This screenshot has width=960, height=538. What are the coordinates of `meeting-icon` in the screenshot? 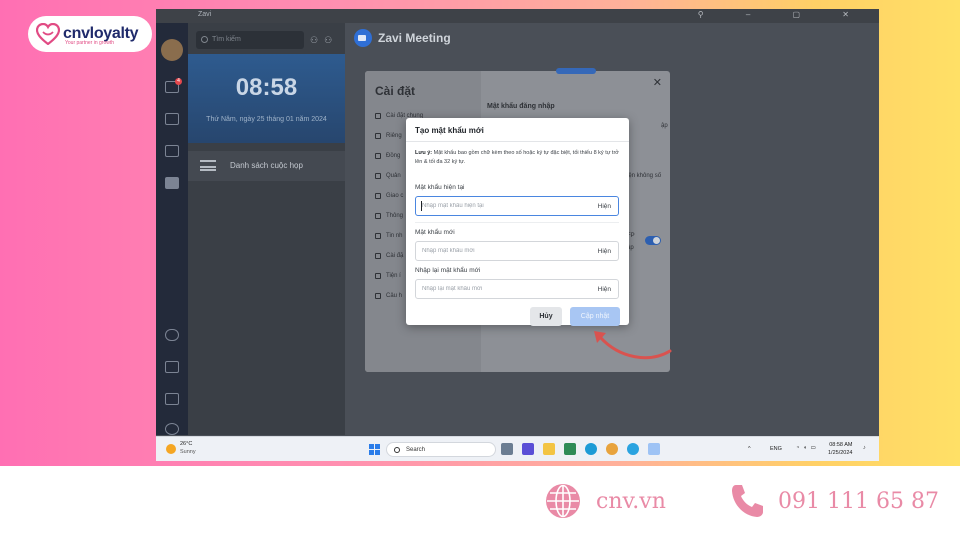 It's located at (172, 183).